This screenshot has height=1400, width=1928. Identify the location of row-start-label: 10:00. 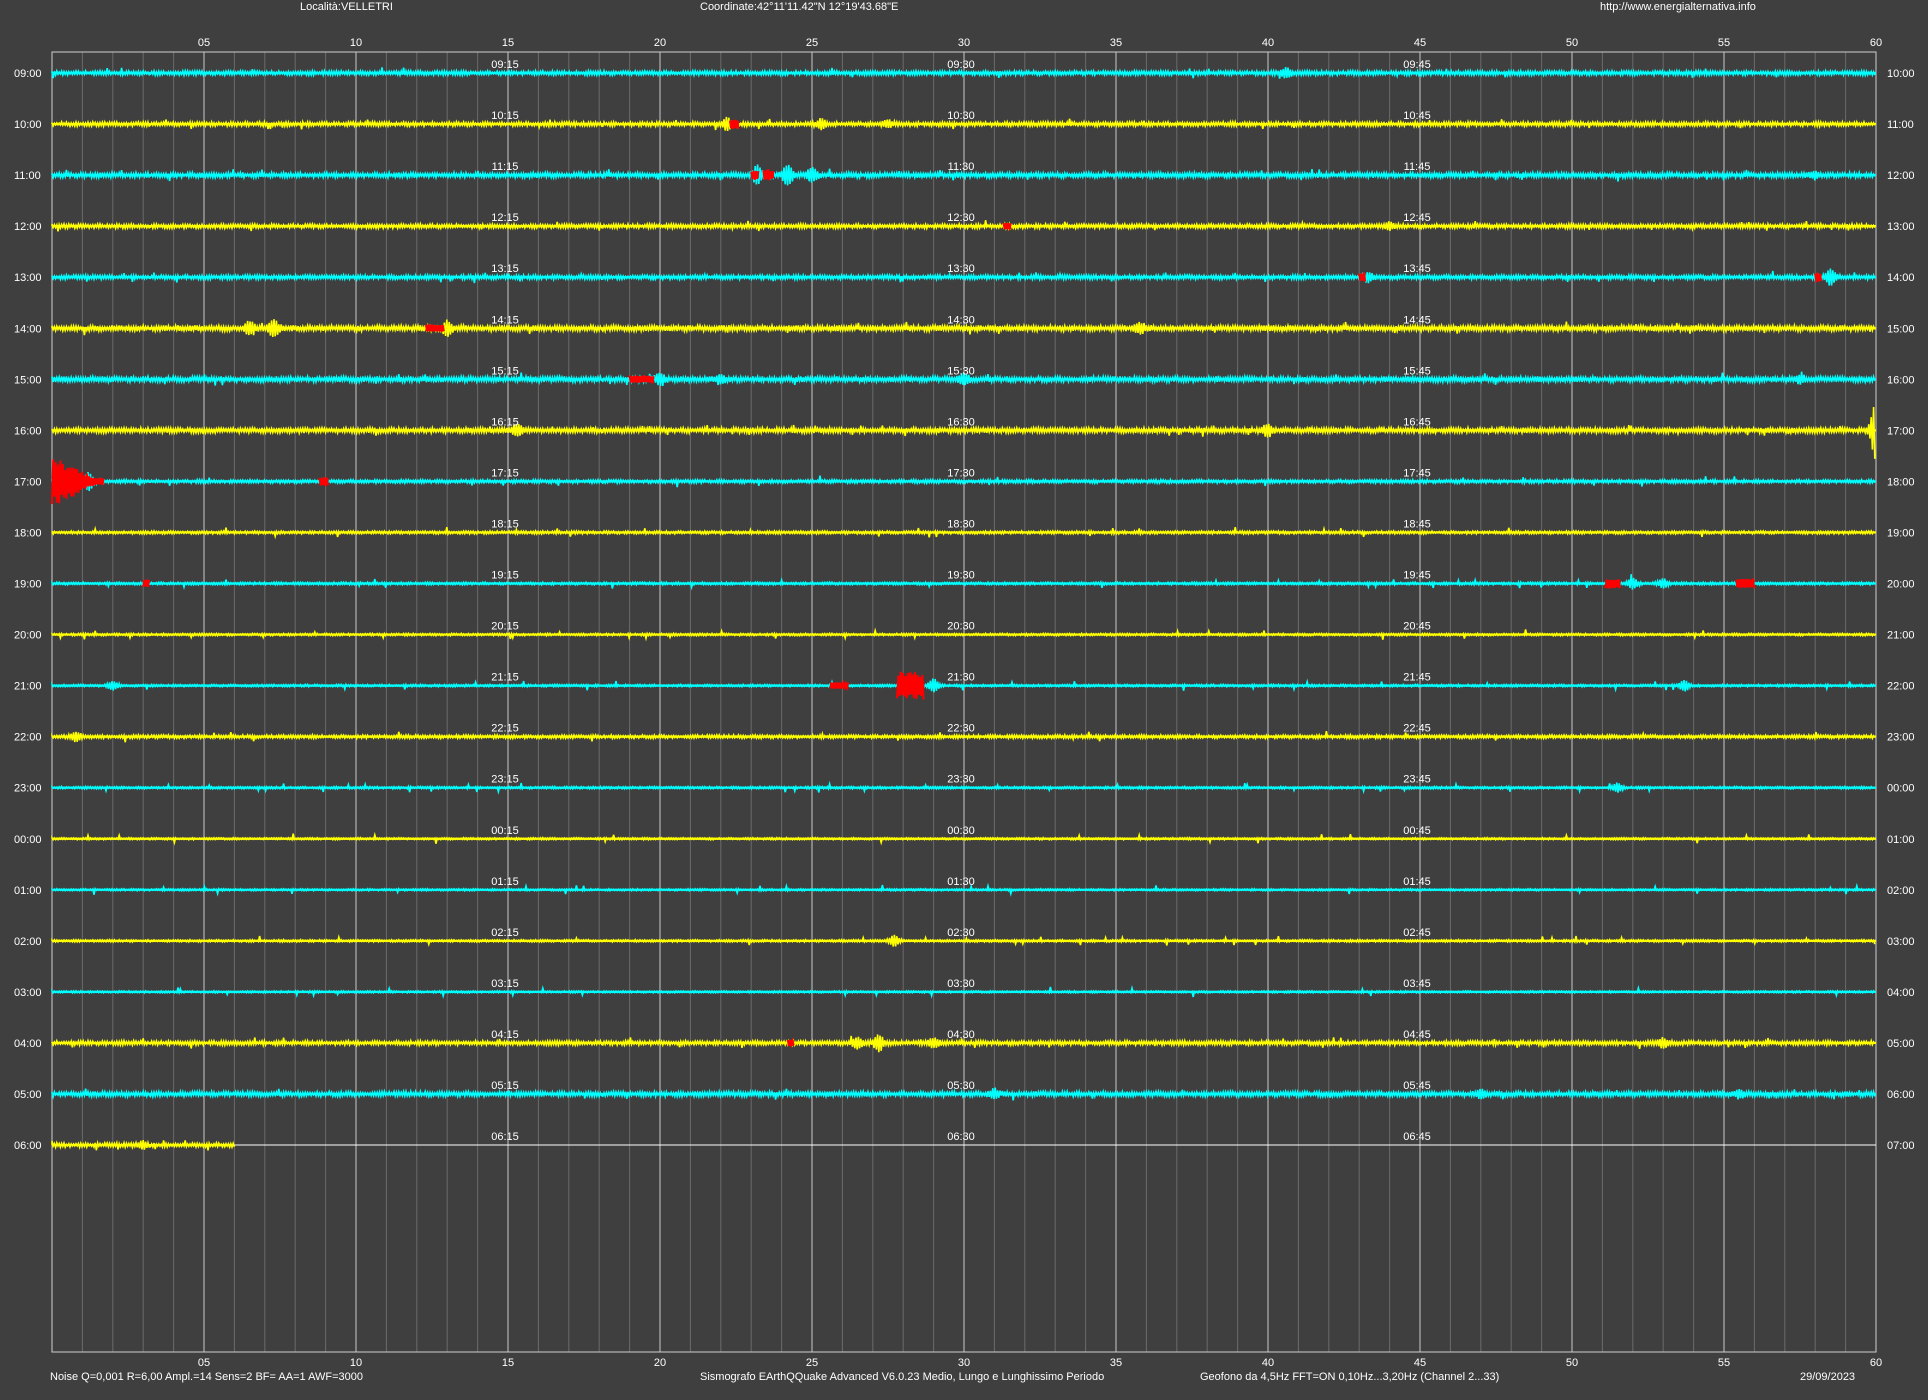
(28, 125).